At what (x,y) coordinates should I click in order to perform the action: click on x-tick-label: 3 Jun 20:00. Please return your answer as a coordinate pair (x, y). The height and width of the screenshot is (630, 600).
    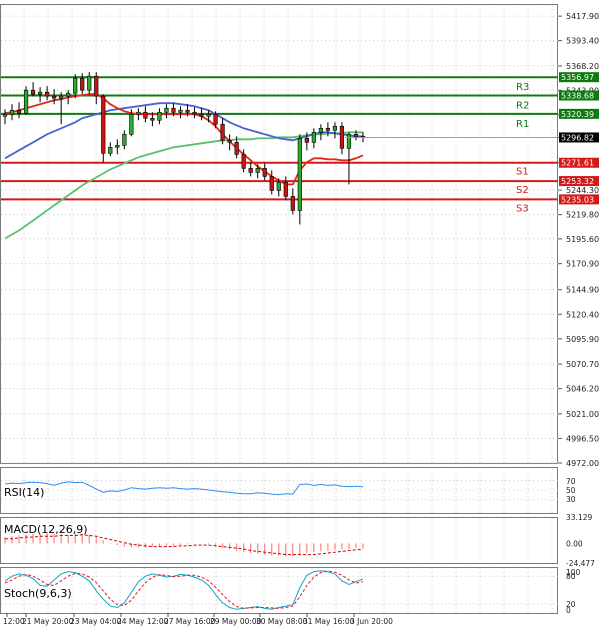
    Looking at the image, I should click on (371, 621).